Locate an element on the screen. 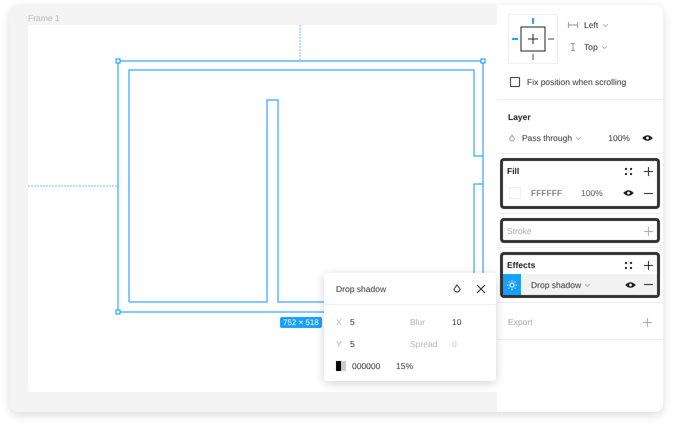  opacity-value: 15% is located at coordinates (415, 366).